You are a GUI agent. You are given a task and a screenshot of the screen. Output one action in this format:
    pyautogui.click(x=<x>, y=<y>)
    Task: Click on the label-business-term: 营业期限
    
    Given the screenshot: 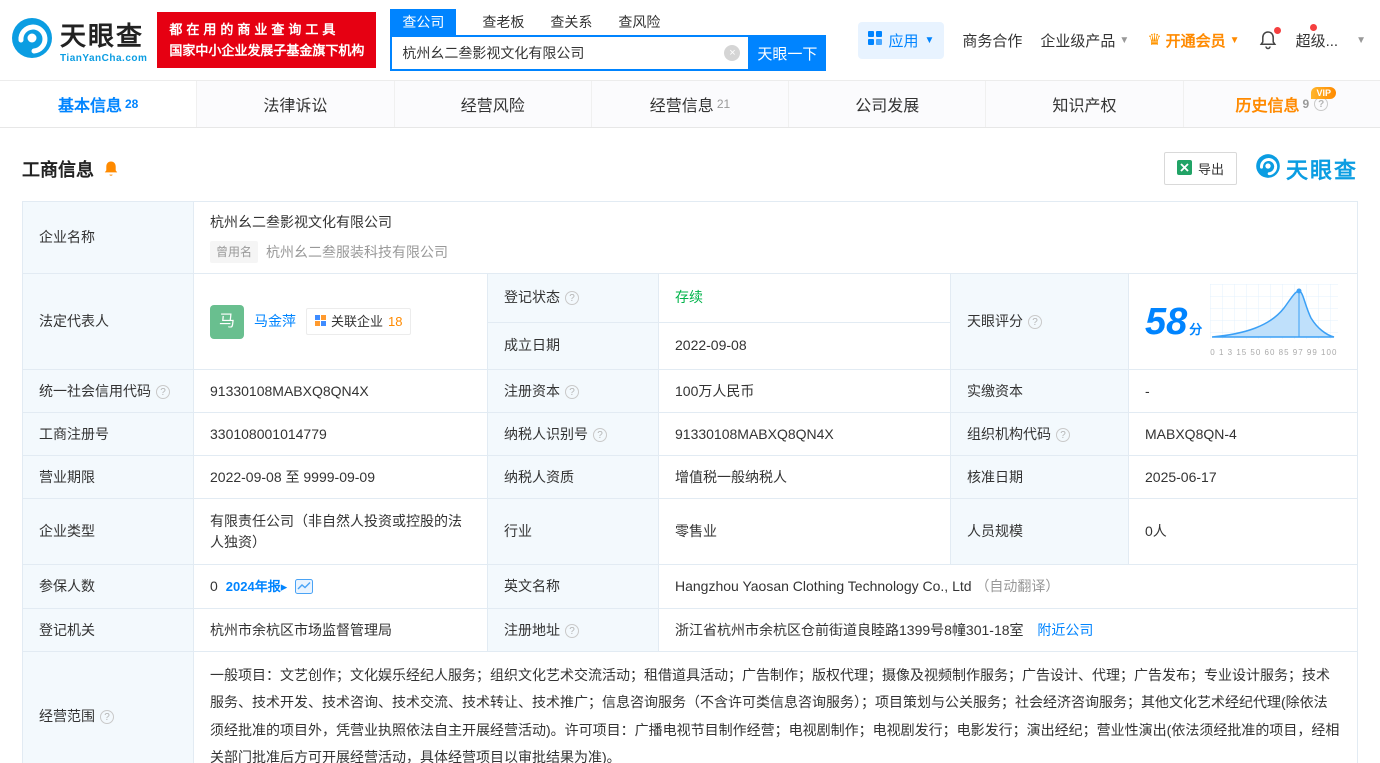 What is the action you would take?
    pyautogui.click(x=108, y=477)
    